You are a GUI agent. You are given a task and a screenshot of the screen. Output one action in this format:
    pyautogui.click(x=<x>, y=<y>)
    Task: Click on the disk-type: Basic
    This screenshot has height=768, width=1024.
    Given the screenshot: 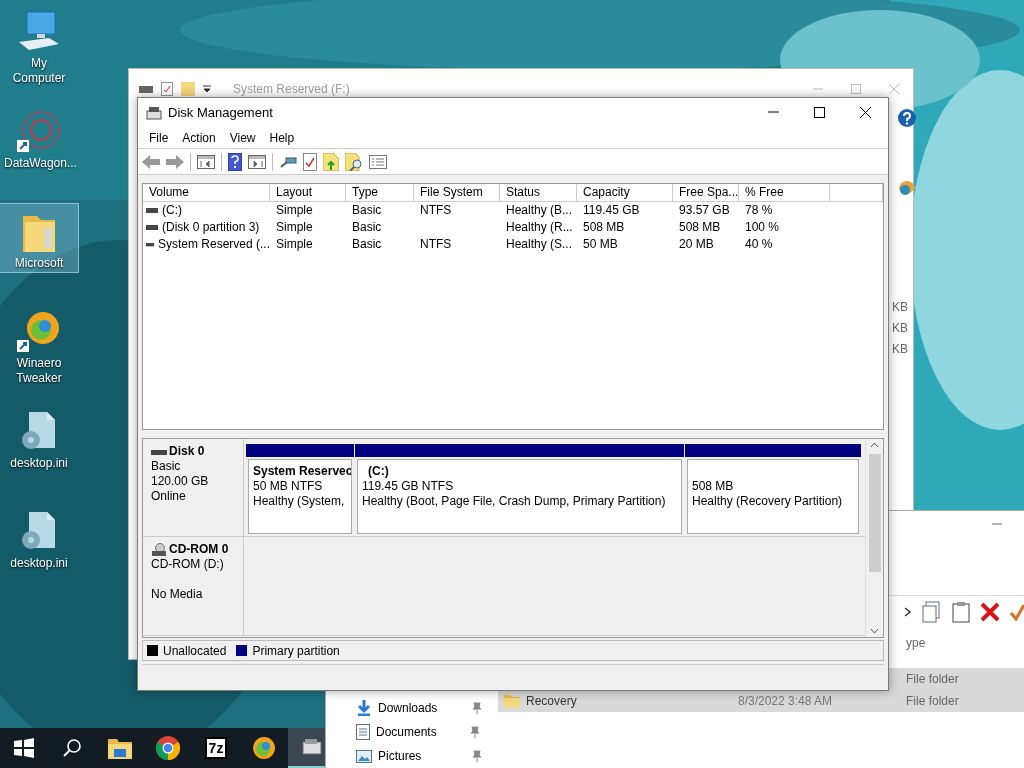 What is the action you would take?
    pyautogui.click(x=166, y=467)
    